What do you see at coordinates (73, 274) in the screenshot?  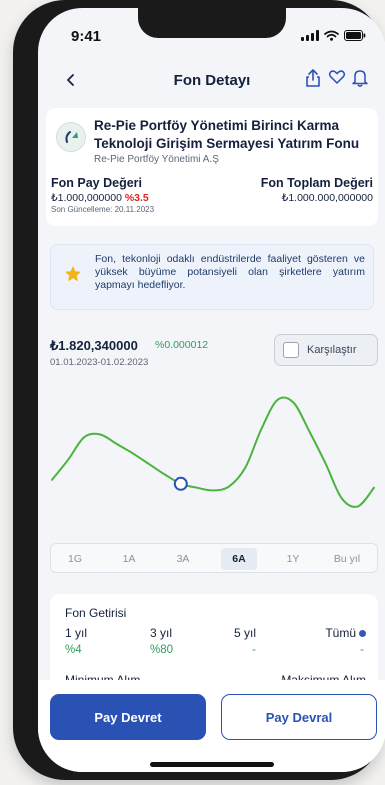 I see `star-icon` at bounding box center [73, 274].